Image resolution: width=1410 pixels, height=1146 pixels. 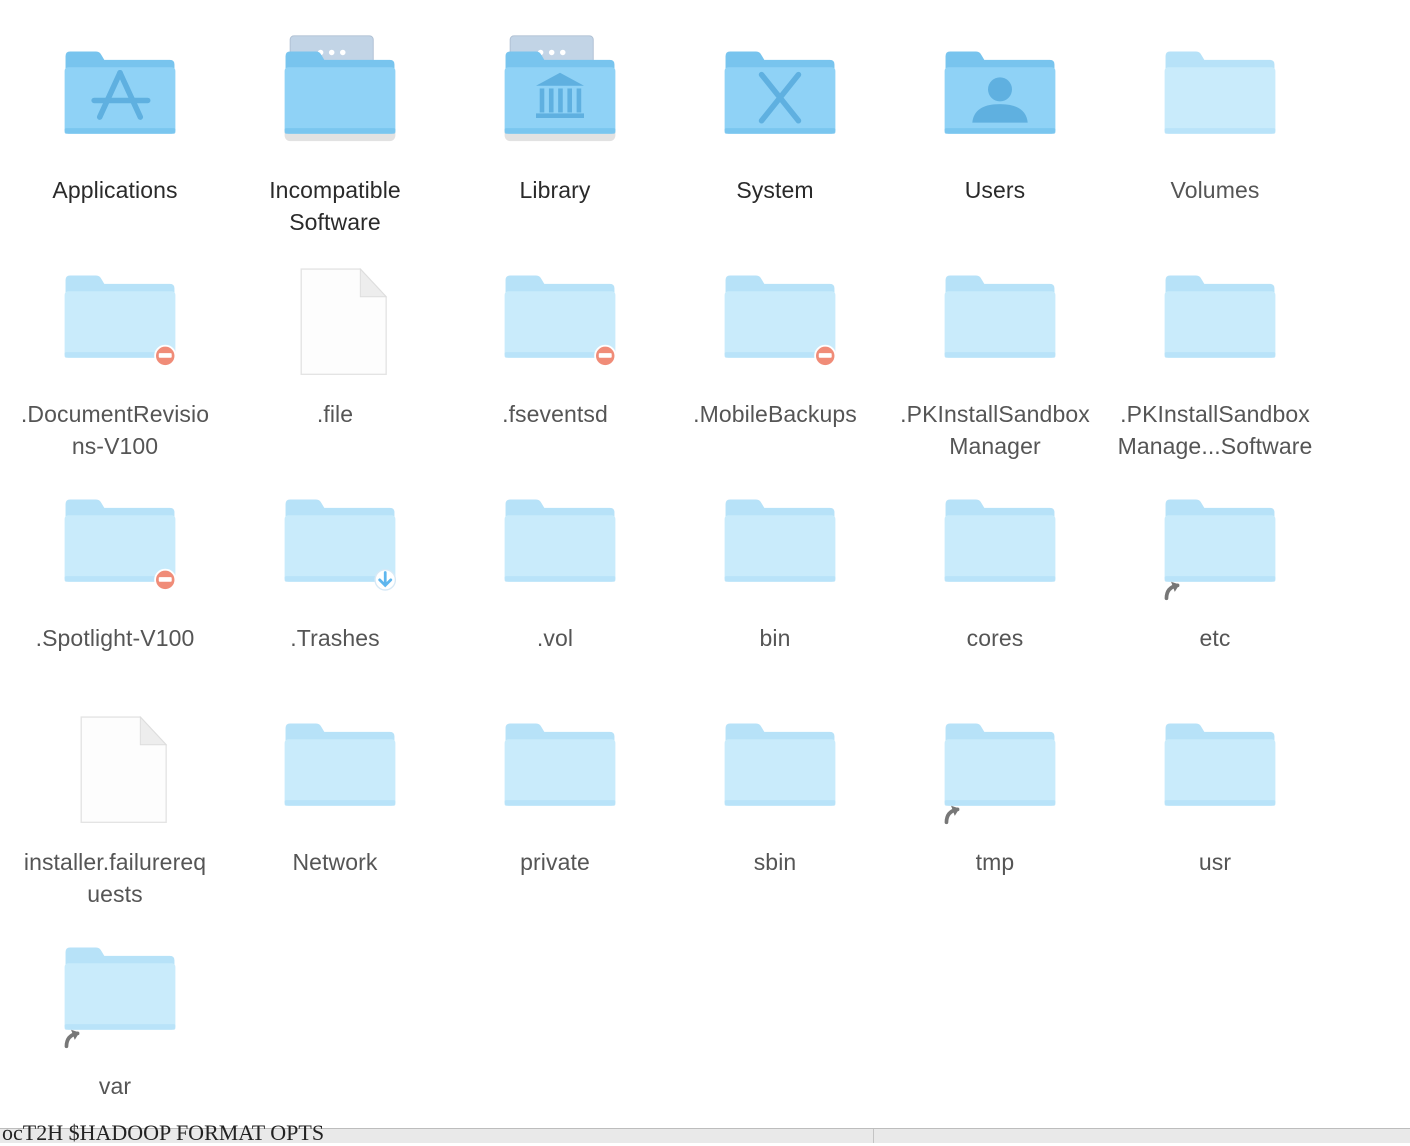 I want to click on folder-item: .fseventsd, so click(x=555, y=354).